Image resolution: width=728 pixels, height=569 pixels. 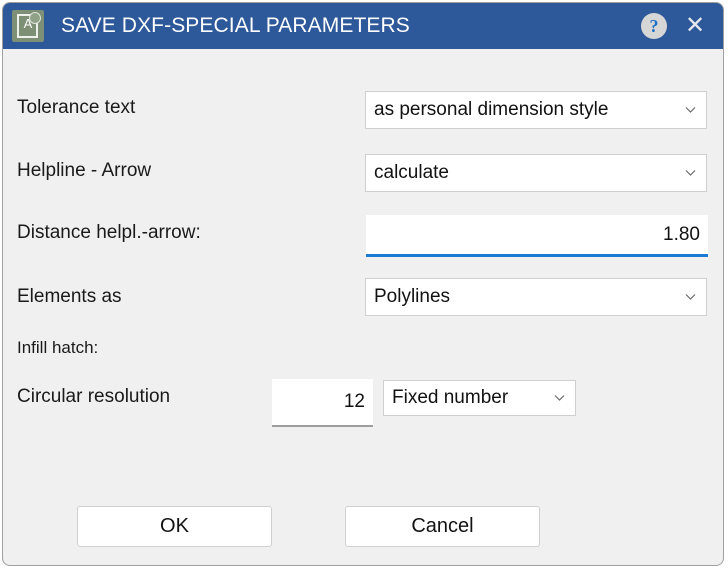 I want to click on helpline-arrow-dropdown: calculate, so click(x=536, y=173).